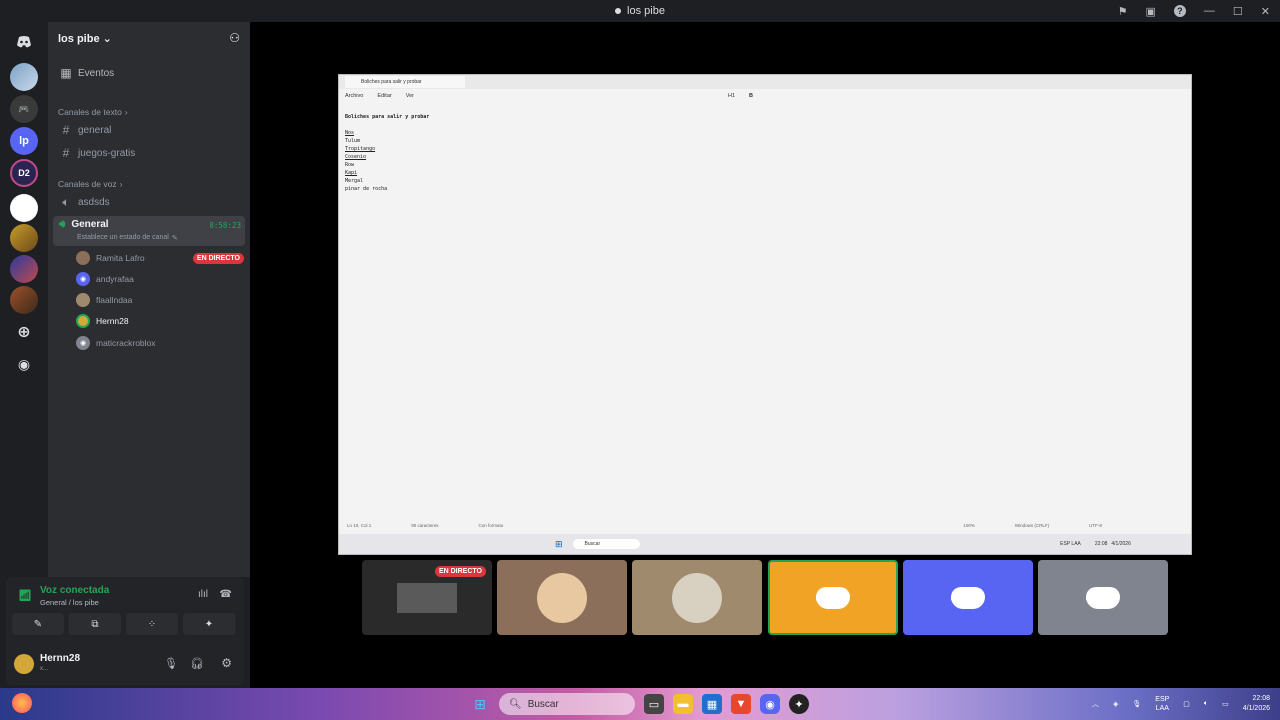 The image size is (1280, 720). What do you see at coordinates (1238, 11) in the screenshot?
I see `maximize-button: ☐` at bounding box center [1238, 11].